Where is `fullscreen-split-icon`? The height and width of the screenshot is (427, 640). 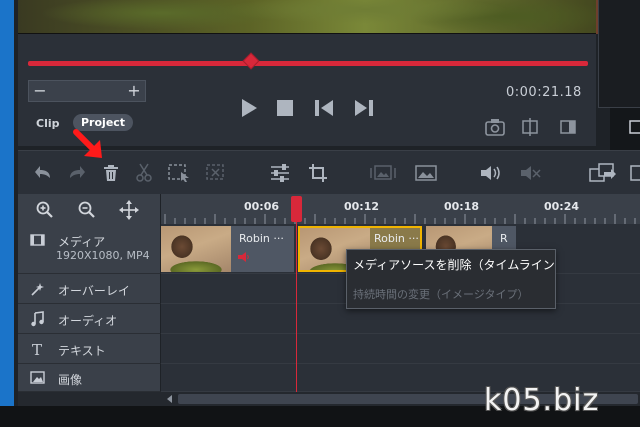 fullscreen-split-icon is located at coordinates (568, 127).